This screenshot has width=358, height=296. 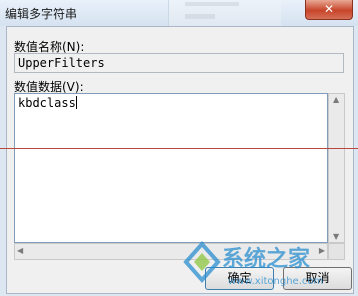 What do you see at coordinates (179, 148) in the screenshot?
I see `red-divider-line` at bounding box center [179, 148].